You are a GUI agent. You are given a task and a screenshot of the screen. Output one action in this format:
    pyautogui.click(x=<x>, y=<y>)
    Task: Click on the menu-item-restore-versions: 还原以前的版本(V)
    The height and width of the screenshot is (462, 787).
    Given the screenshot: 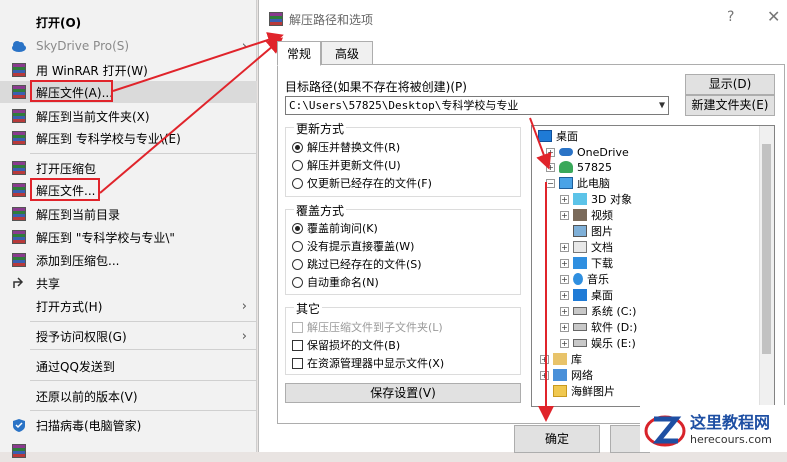 What is the action you would take?
    pyautogui.click(x=128, y=396)
    